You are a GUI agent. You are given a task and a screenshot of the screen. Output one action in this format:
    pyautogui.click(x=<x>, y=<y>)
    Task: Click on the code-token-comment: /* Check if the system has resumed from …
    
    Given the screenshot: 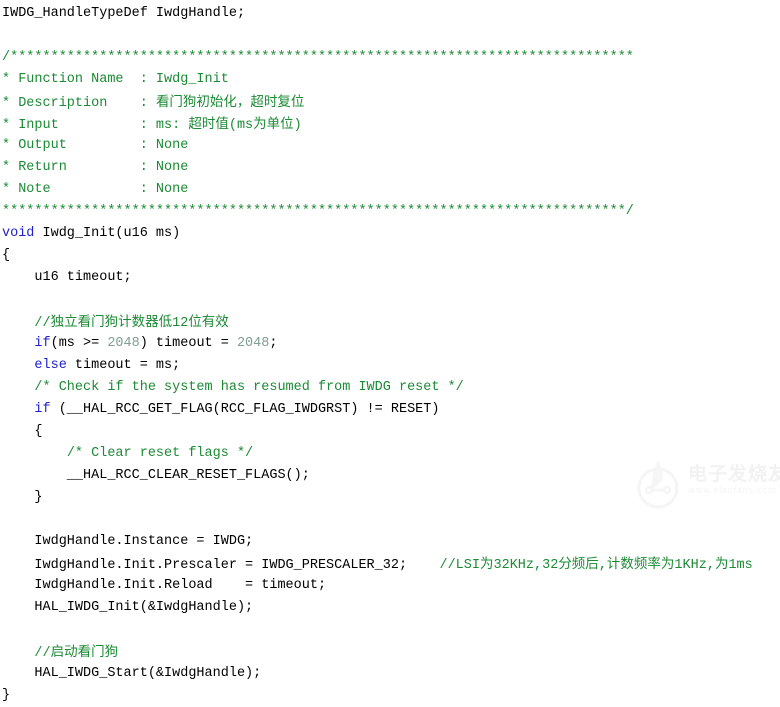 What is the action you would take?
    pyautogui.click(x=249, y=387)
    